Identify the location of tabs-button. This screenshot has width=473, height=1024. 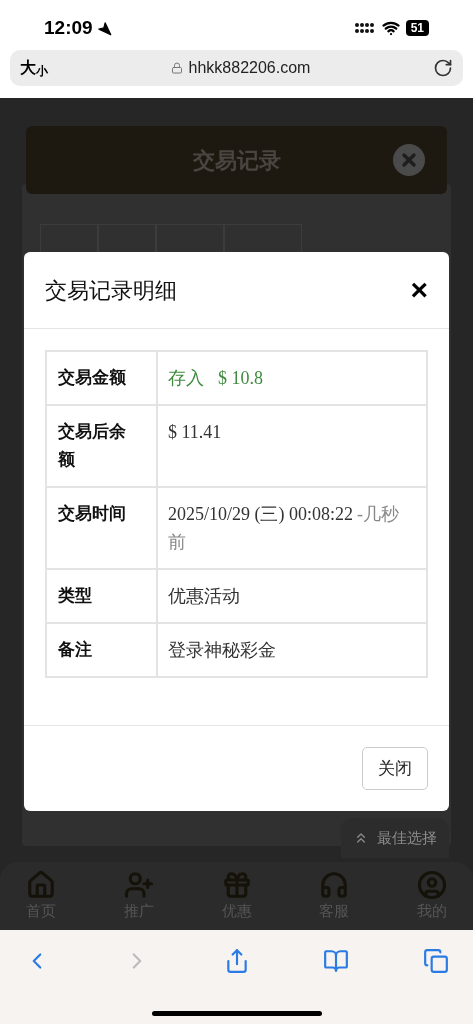
(436, 961).